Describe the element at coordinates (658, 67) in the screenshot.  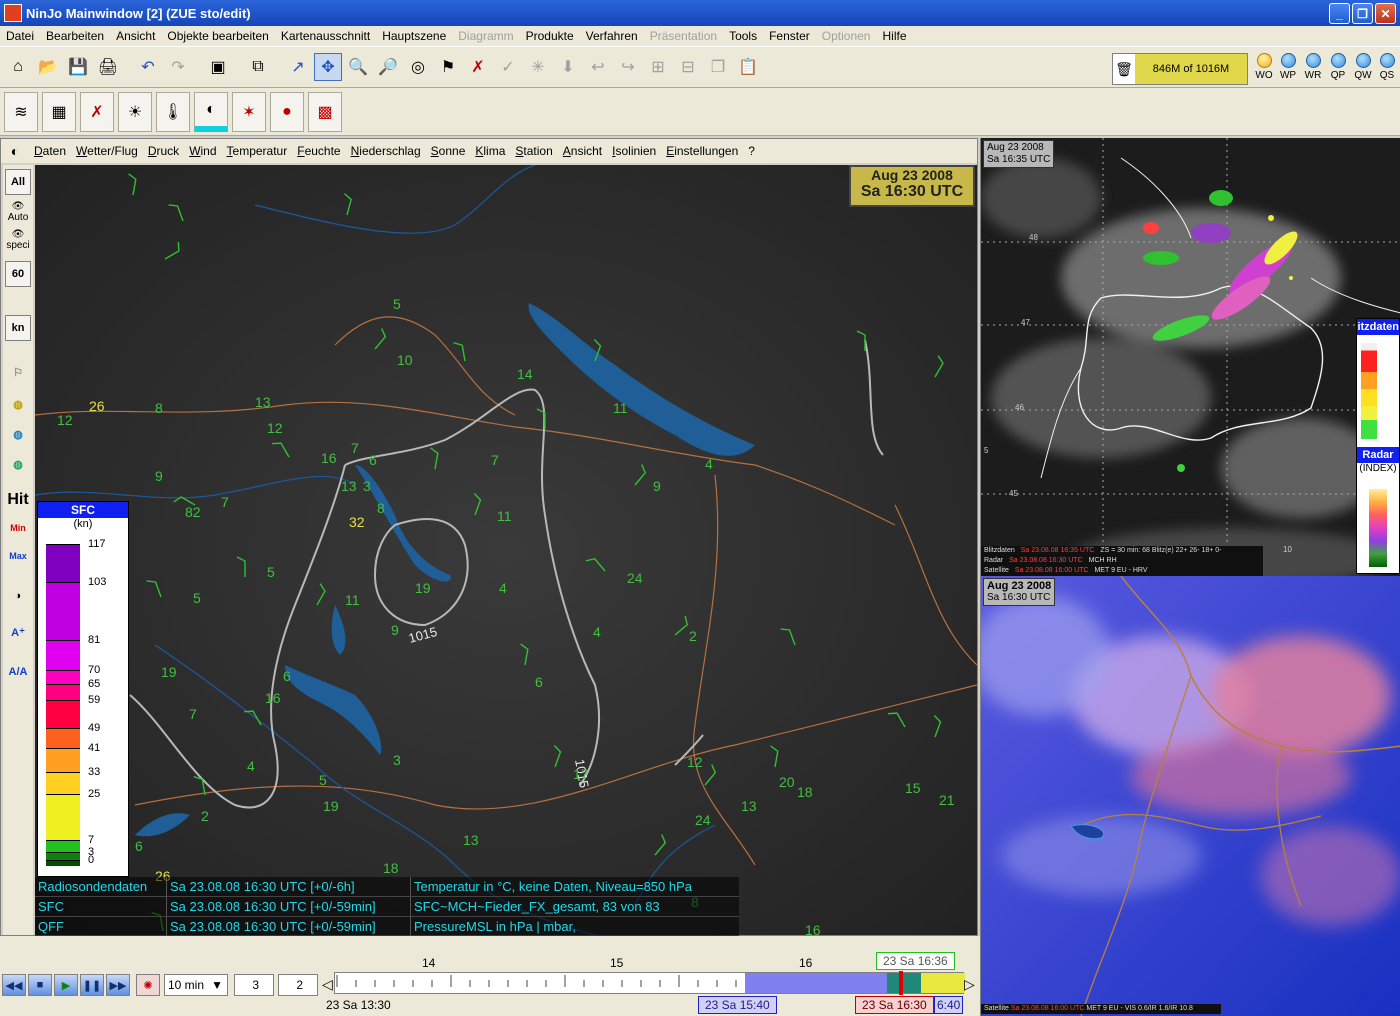
I see `group-icon: ⊞` at that location.